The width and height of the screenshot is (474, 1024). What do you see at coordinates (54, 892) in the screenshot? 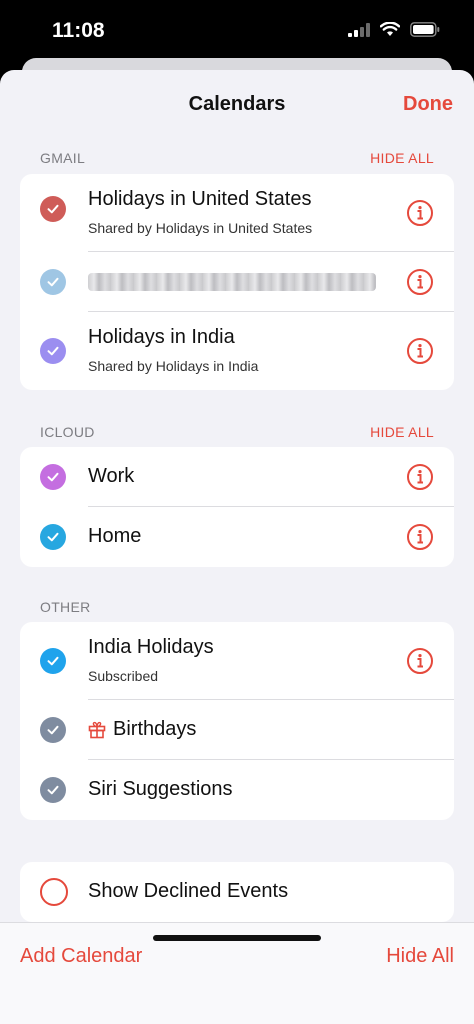
I see `unchecked-circle-icon` at bounding box center [54, 892].